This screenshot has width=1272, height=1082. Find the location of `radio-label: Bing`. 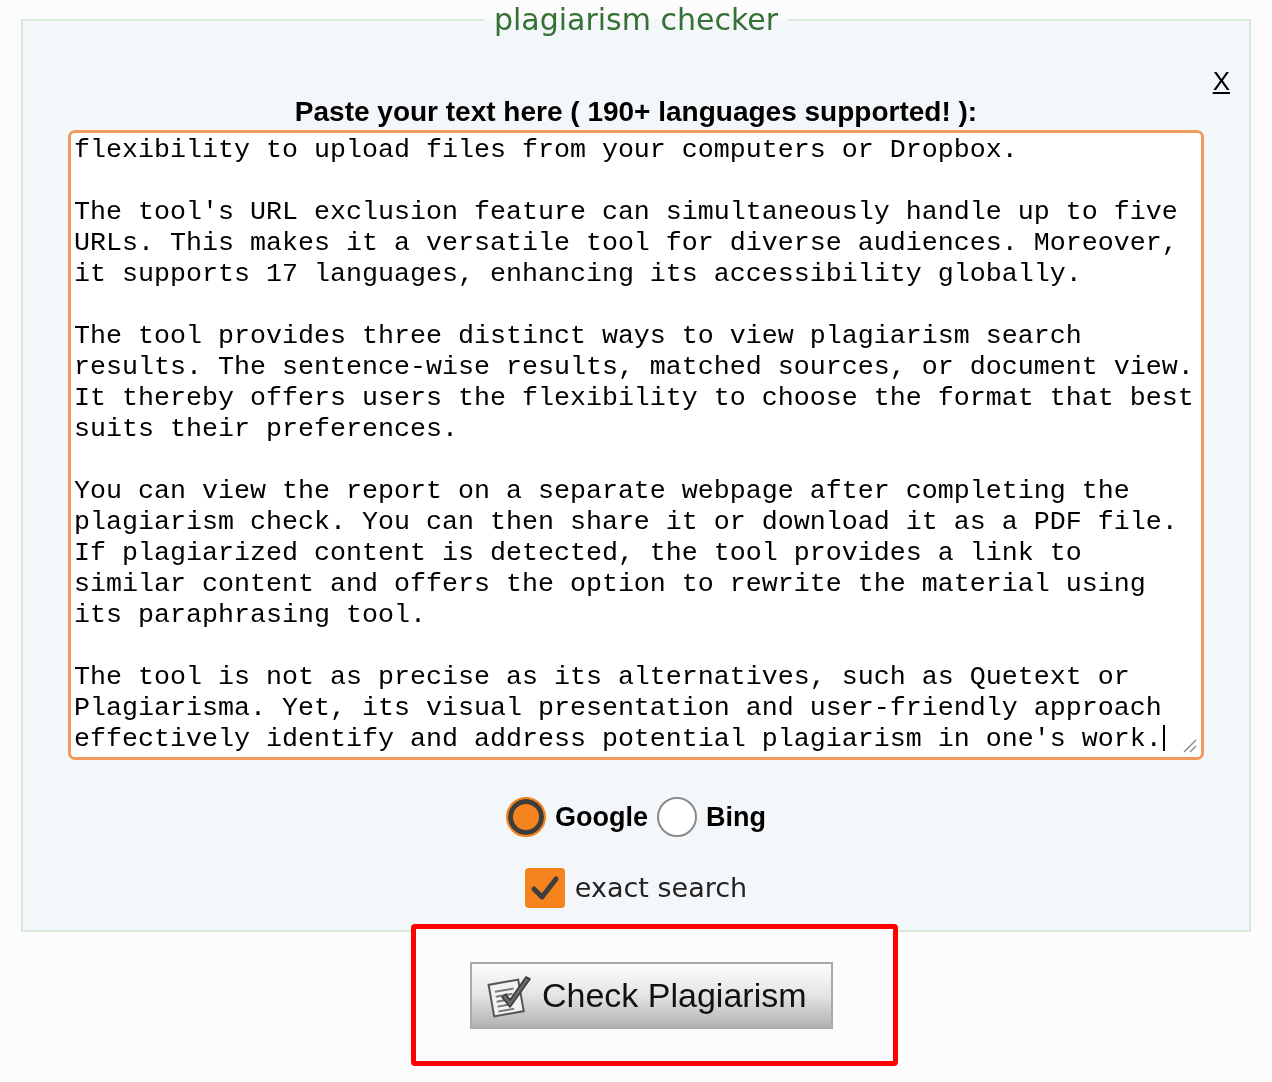

radio-label: Bing is located at coordinates (736, 817).